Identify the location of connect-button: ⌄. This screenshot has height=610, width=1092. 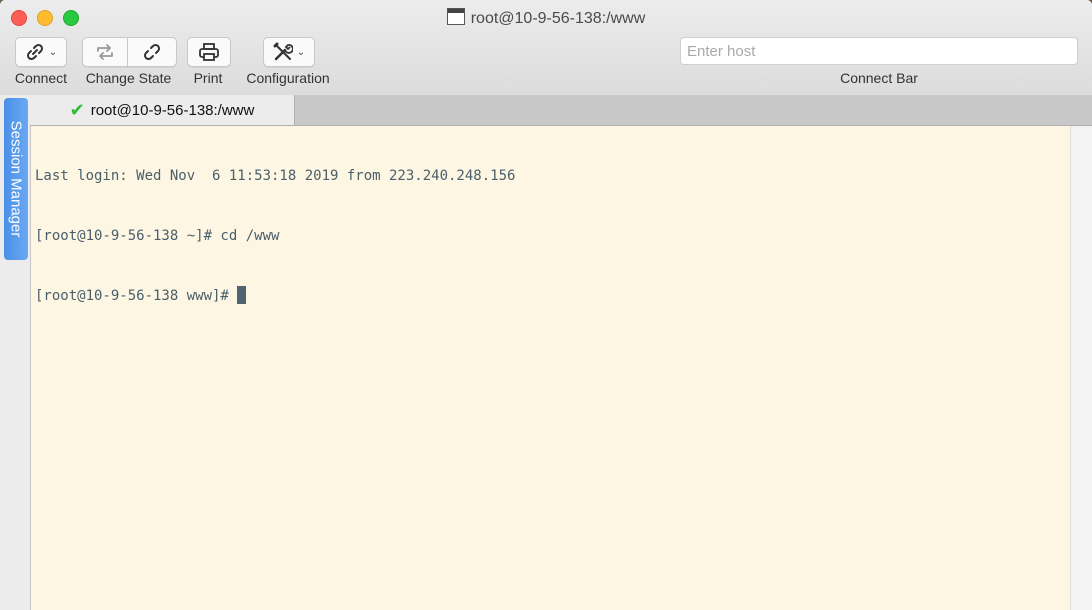
(41, 52).